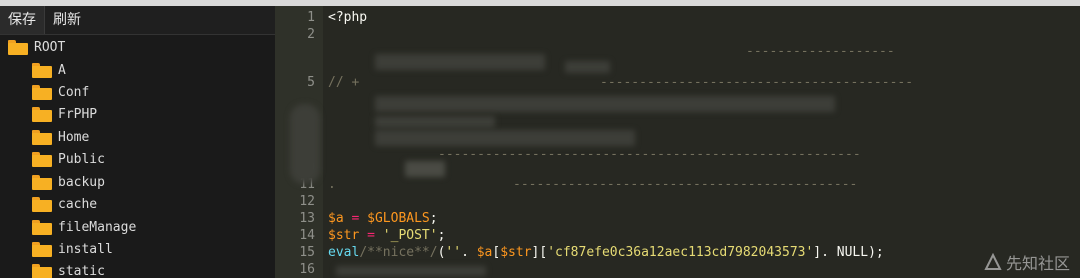 This screenshot has width=1080, height=278. I want to click on tree-item-root: ROOT, so click(36, 47).